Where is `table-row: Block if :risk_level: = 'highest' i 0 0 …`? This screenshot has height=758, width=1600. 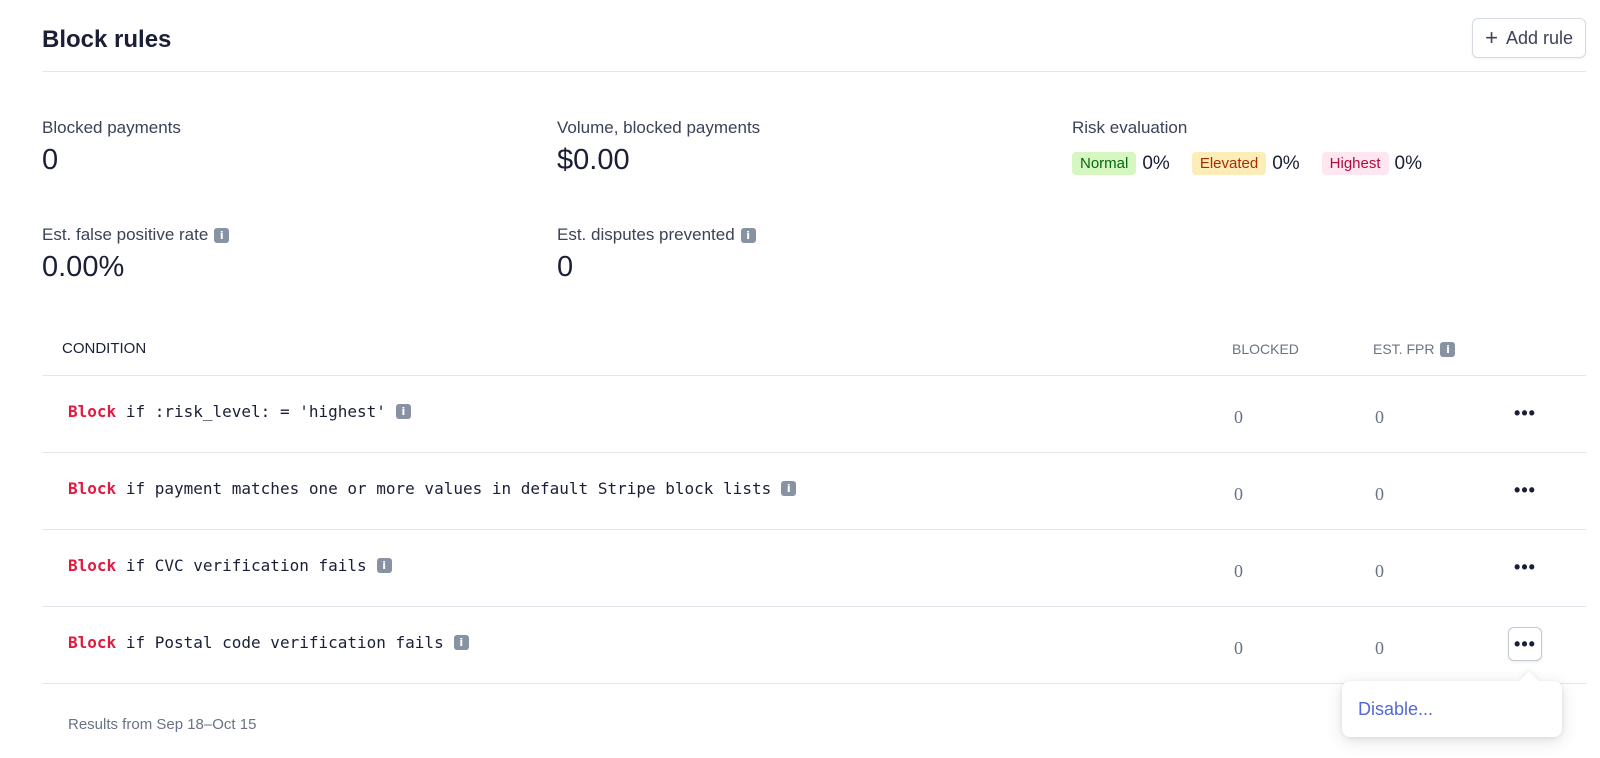 table-row: Block if :risk_level: = 'highest' i 0 0 … is located at coordinates (814, 414).